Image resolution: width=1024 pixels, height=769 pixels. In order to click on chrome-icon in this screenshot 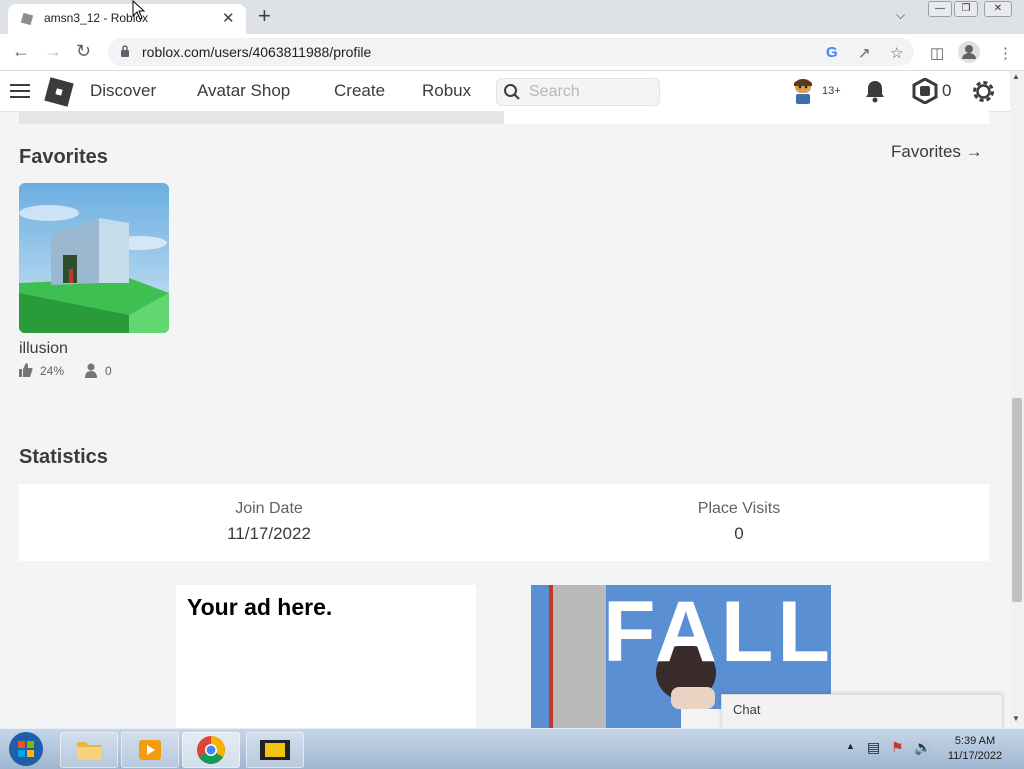, I will do `click(211, 750)`.